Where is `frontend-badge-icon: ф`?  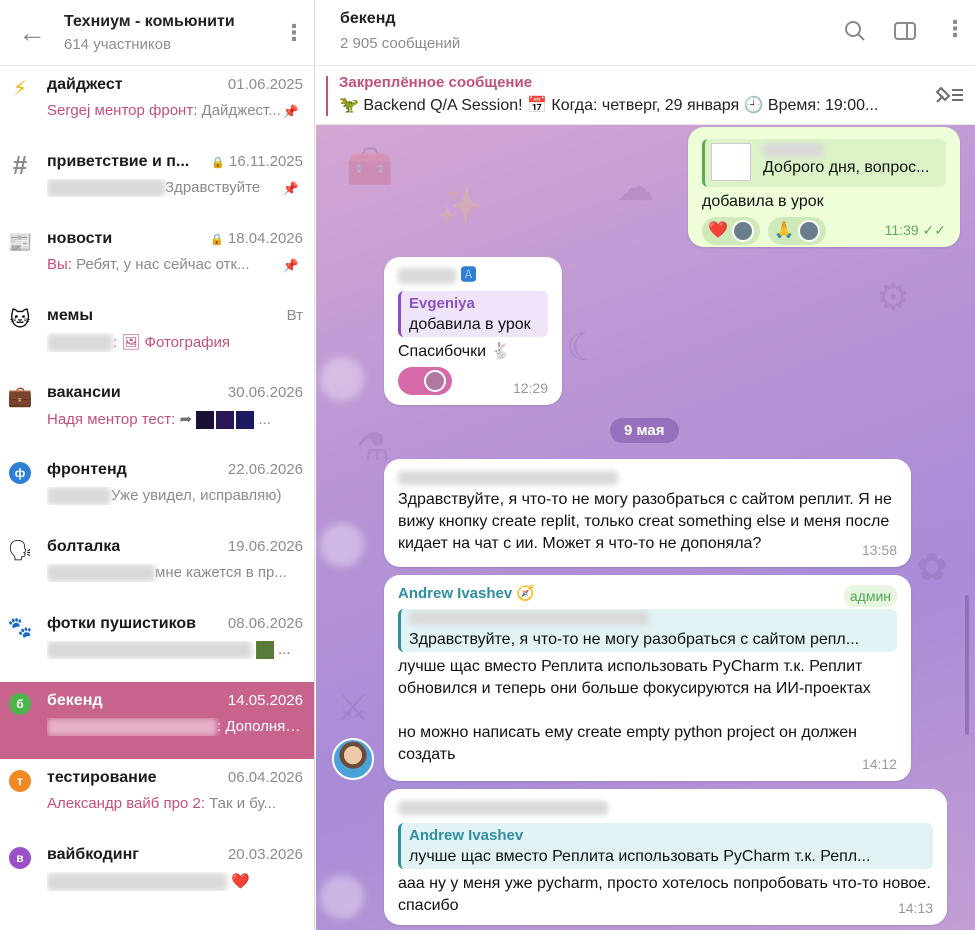
frontend-badge-icon: ф is located at coordinates (20, 473).